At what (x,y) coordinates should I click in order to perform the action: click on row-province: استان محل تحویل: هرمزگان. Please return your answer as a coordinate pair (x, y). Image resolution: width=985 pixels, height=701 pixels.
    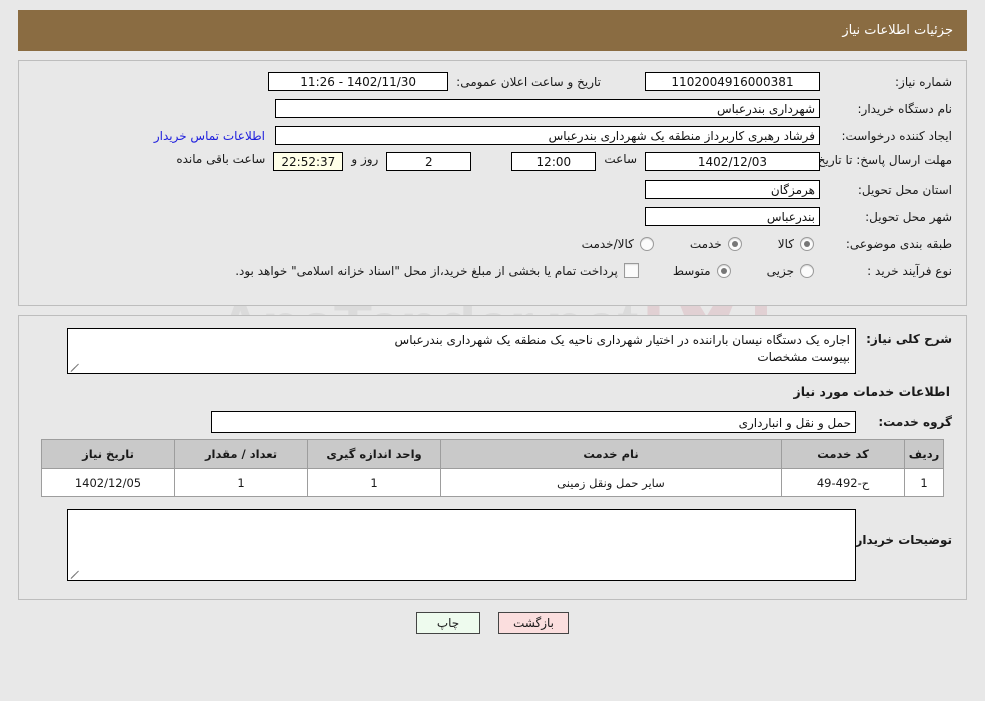
    Looking at the image, I should click on (492, 189).